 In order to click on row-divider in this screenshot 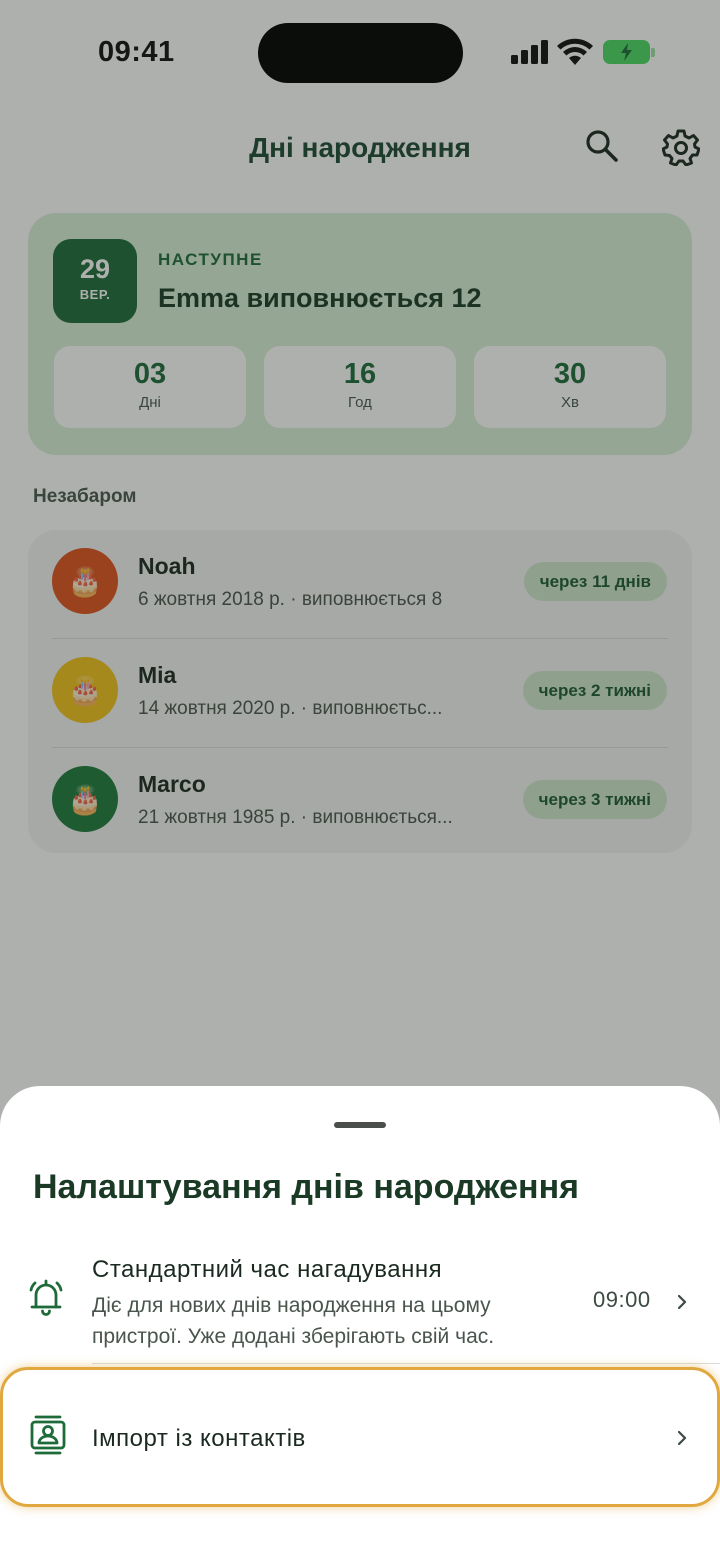, I will do `click(406, 1363)`.